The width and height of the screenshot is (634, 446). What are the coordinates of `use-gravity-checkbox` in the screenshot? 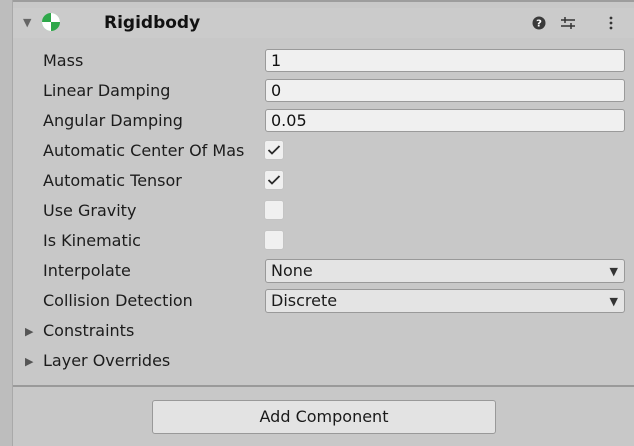 It's located at (274, 210).